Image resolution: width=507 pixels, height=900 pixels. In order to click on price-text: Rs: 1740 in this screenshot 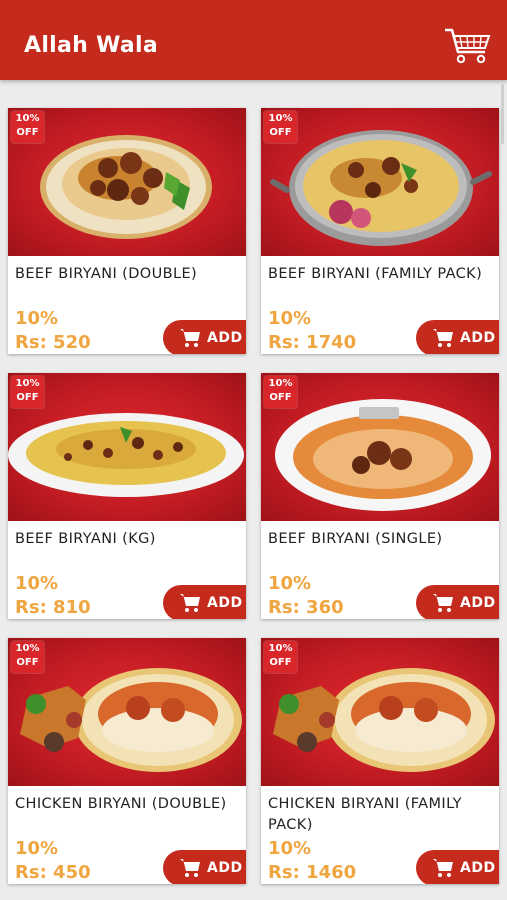, I will do `click(312, 342)`.